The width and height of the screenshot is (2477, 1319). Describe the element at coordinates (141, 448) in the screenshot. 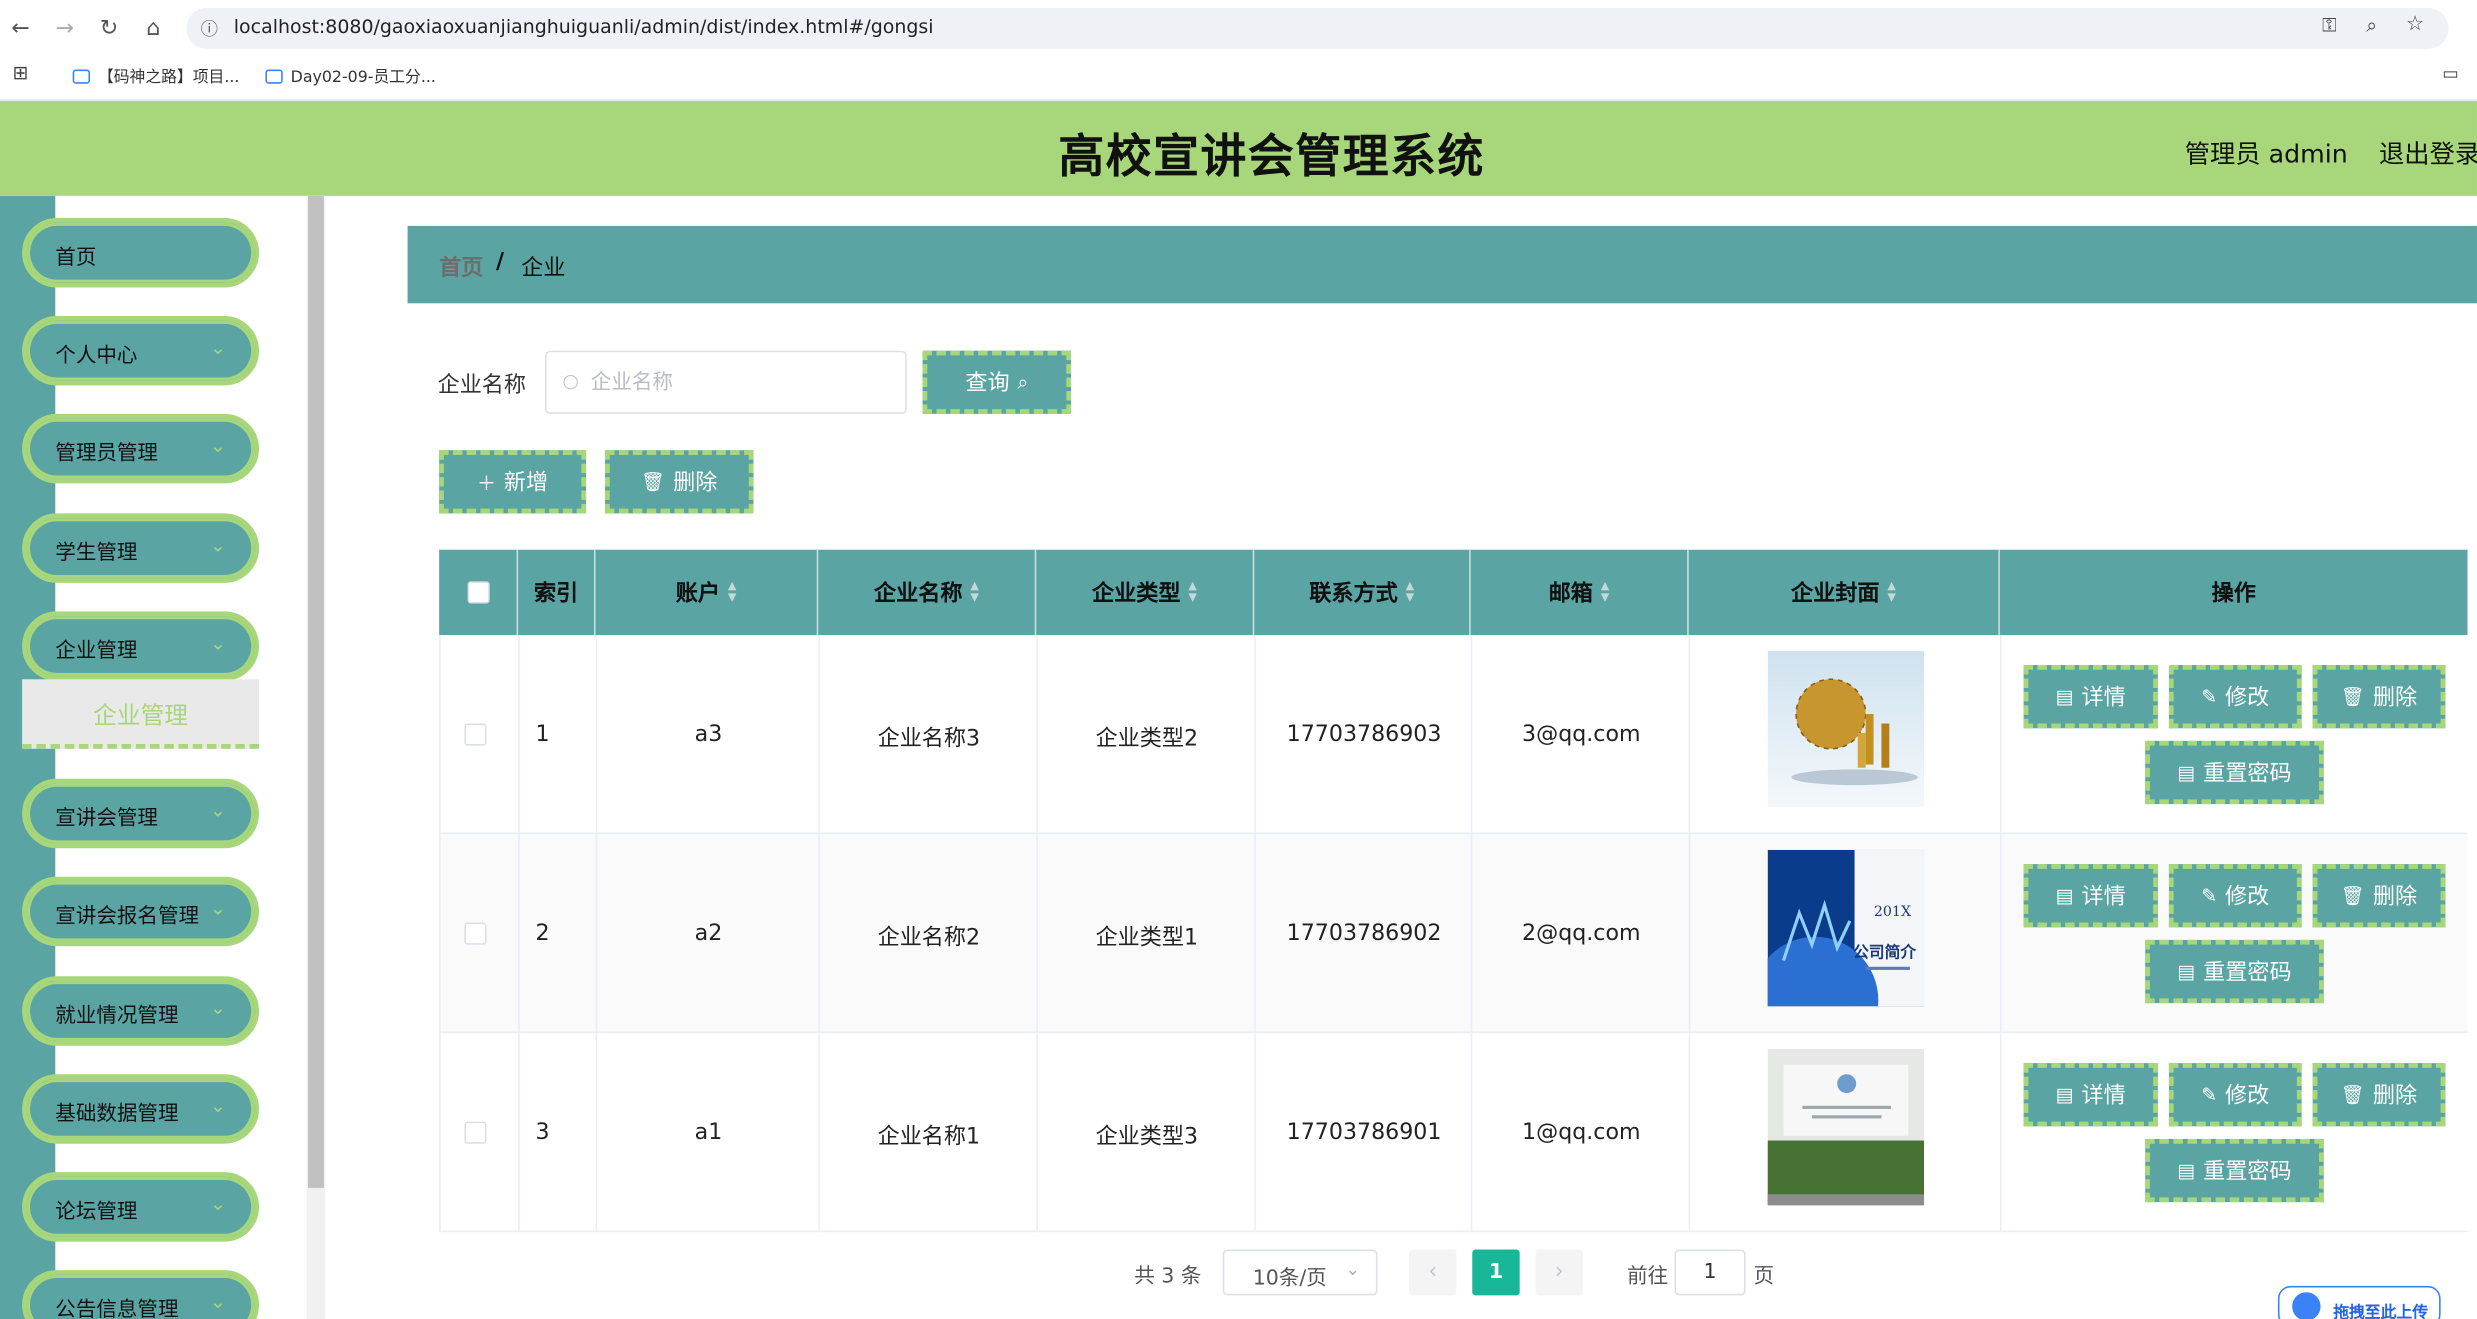

I see `sidebar-item-admin: 管理员管理 ⌄` at that location.